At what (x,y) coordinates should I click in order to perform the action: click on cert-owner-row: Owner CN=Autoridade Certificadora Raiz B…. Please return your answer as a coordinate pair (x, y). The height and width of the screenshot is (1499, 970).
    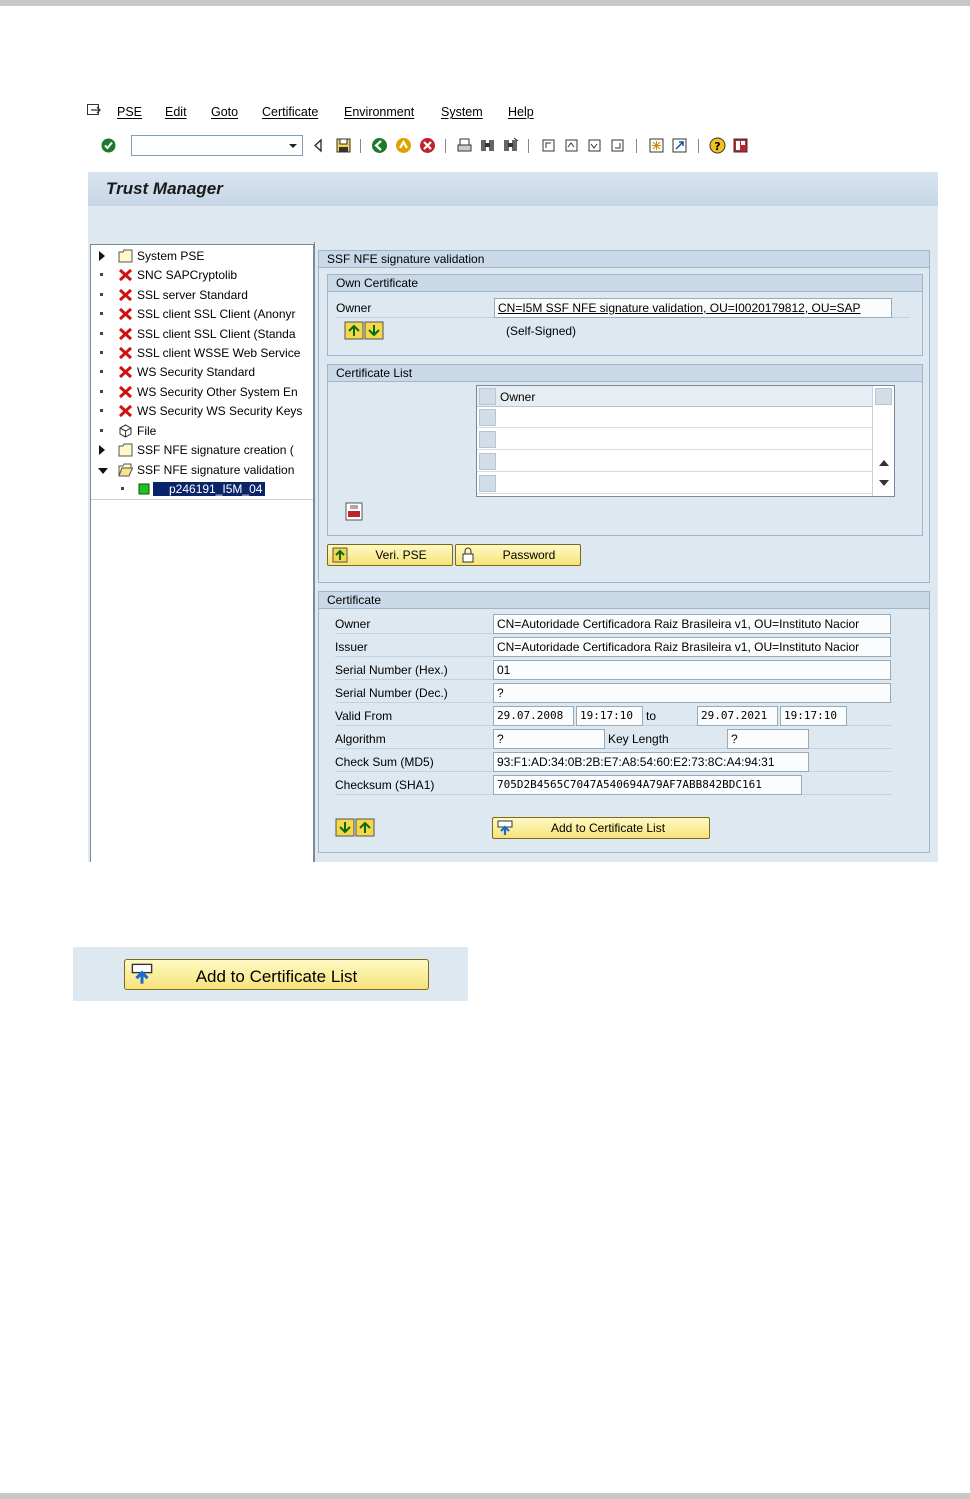
    Looking at the image, I should click on (613, 624).